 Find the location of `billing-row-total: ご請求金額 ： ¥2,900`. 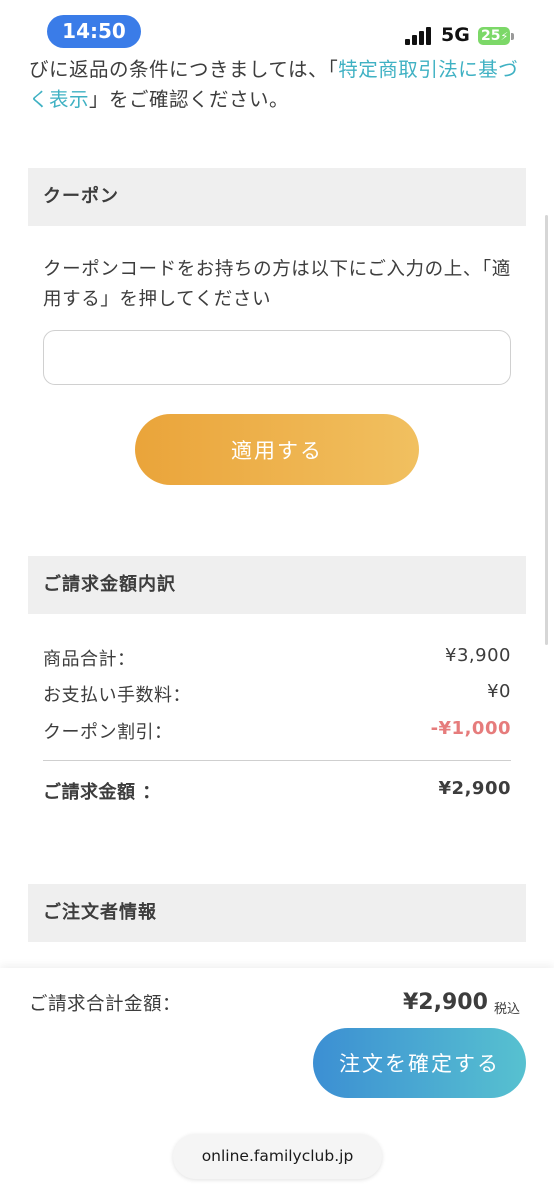

billing-row-total: ご請求金額 ： ¥2,900 is located at coordinates (277, 793).